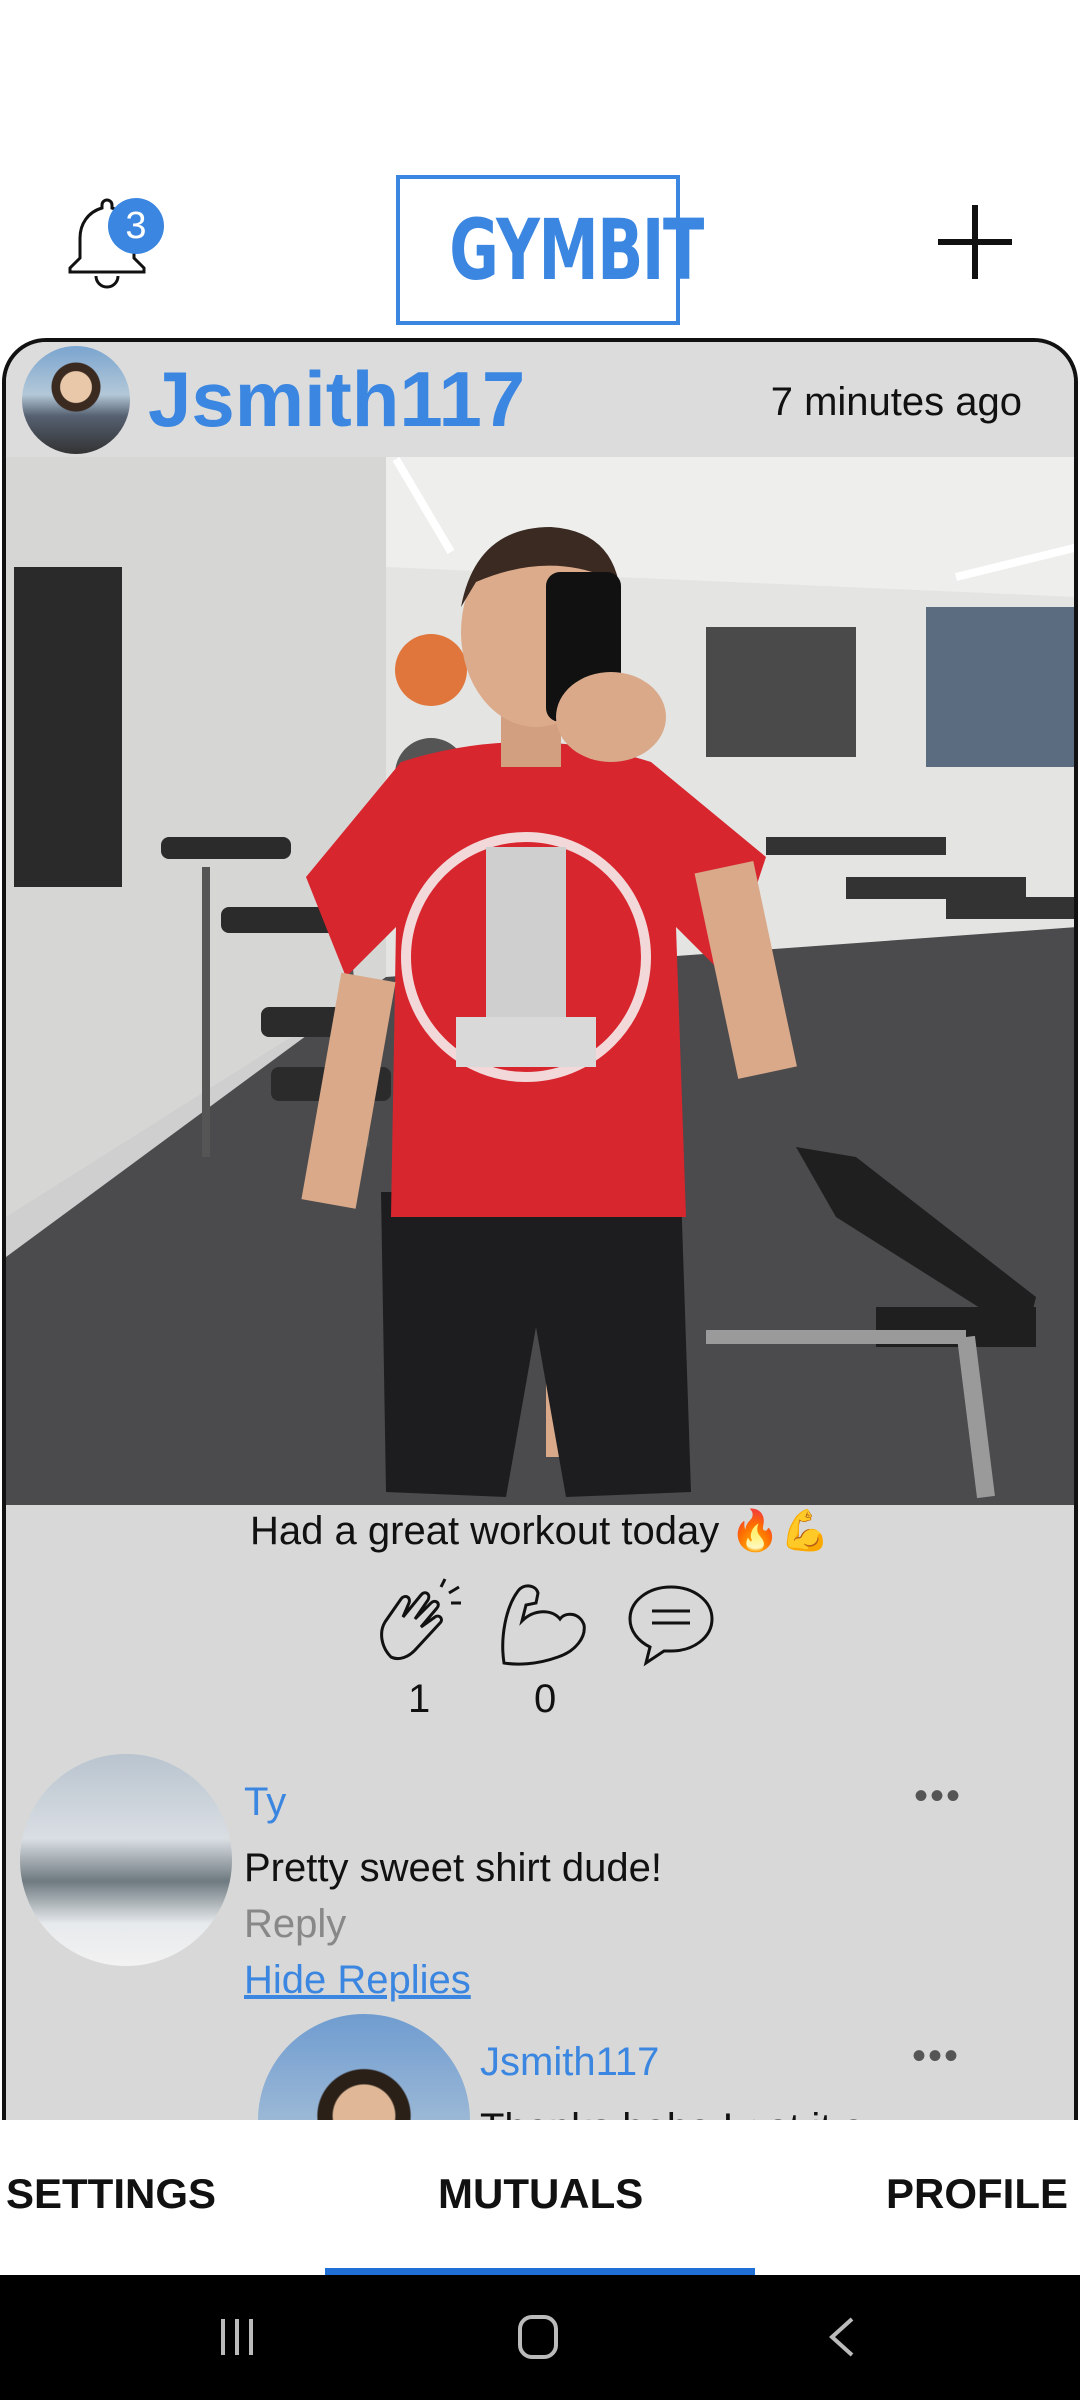 Image resolution: width=1080 pixels, height=2400 pixels. Describe the element at coordinates (540, 399) in the screenshot. I see `post-header: Jsmith117 7 minutes ago` at that location.